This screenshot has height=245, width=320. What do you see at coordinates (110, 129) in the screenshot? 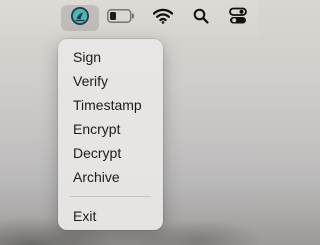
I see `menu-item-encrypt: Encrypt` at bounding box center [110, 129].